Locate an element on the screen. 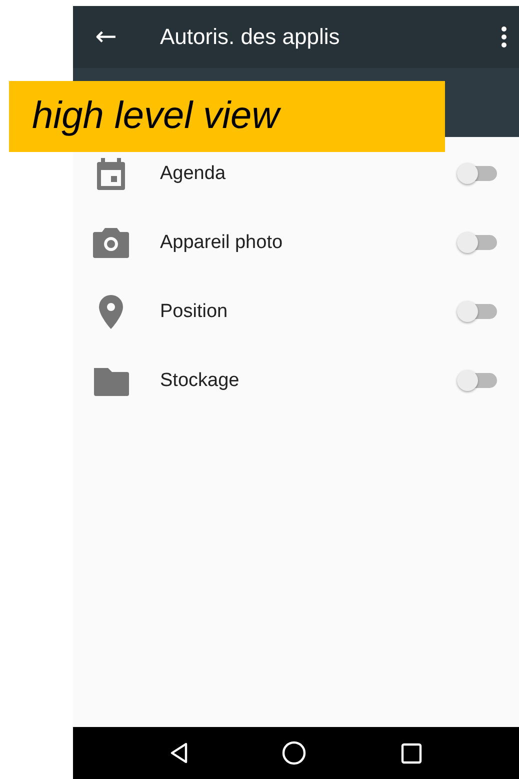  annotation-text: high level view is located at coordinates (156, 116).